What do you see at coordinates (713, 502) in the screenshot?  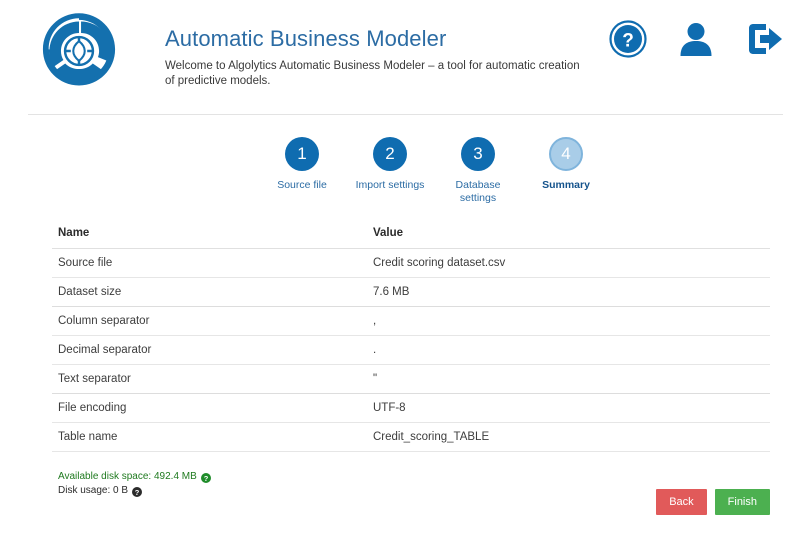 I see `footer-buttons: Back Finish` at bounding box center [713, 502].